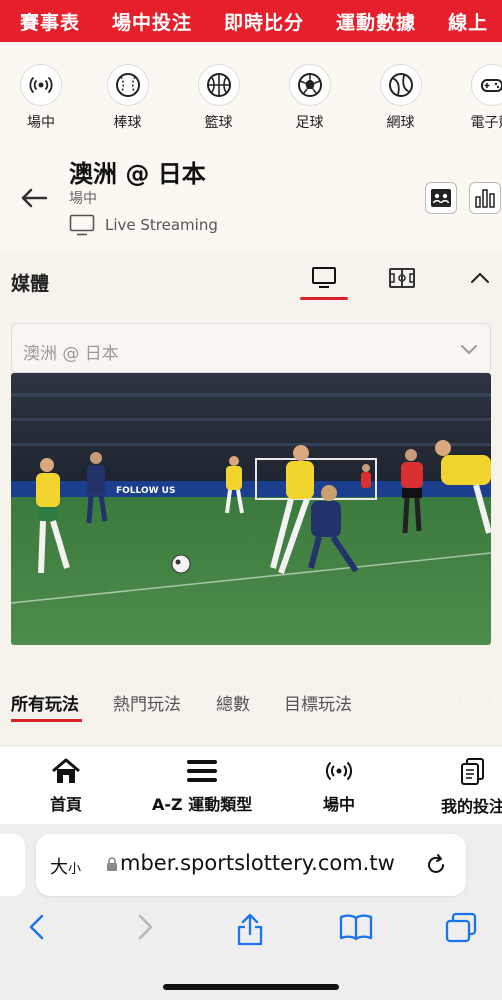  Describe the element at coordinates (356, 929) in the screenshot. I see `bookmarks-icon` at that location.